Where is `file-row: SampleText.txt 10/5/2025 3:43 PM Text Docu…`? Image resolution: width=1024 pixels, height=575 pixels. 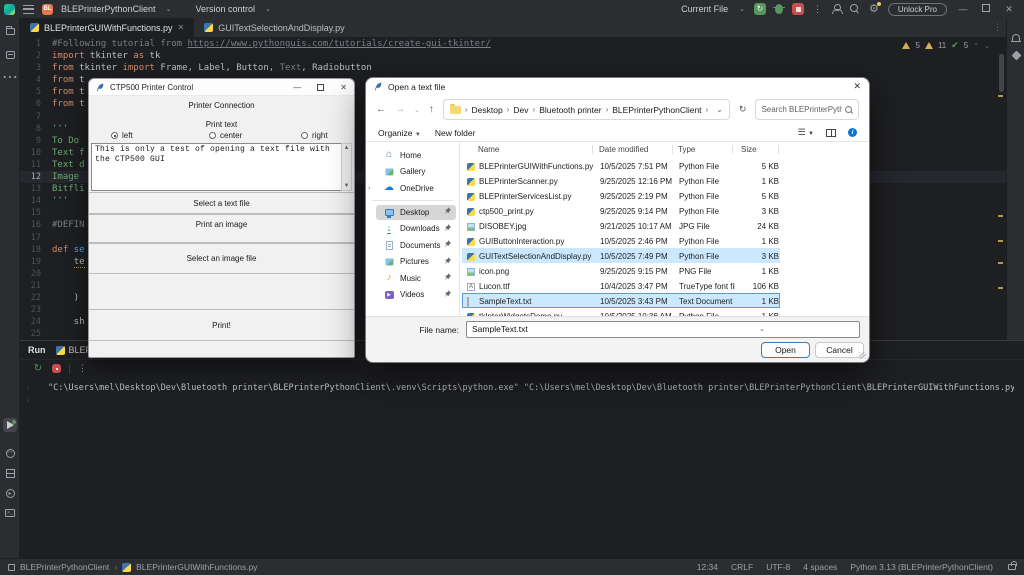
file-row: SampleText.txt 10/5/2025 3:43 PM Text Docu… is located at coordinates (621, 300).